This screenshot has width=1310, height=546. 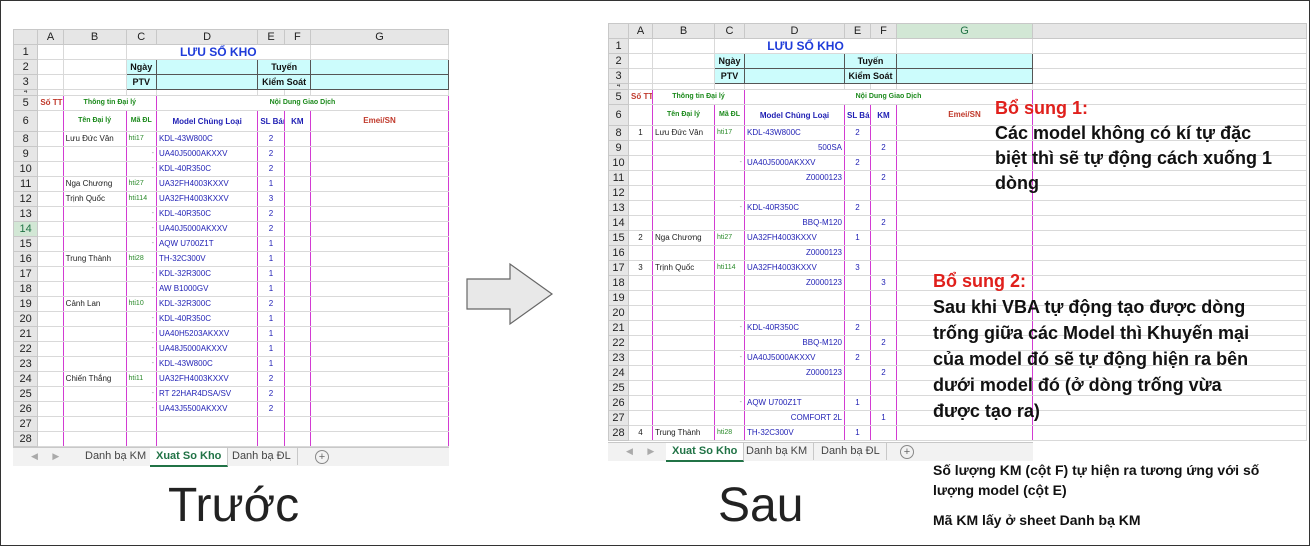 I want to click on promo-code: 500SA, so click(x=794, y=148).